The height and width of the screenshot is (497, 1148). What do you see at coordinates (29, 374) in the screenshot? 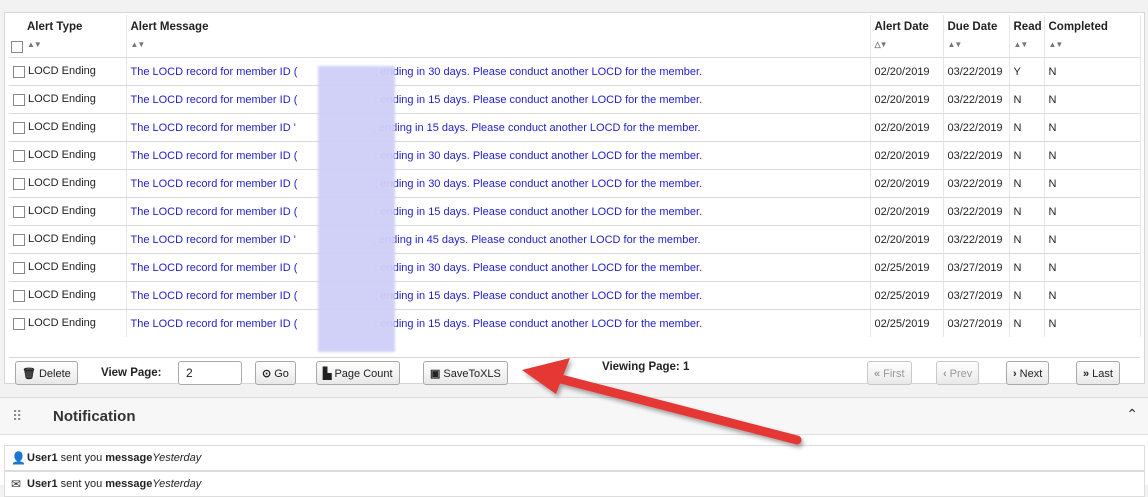
I see `trash-icon: 🗑` at bounding box center [29, 374].